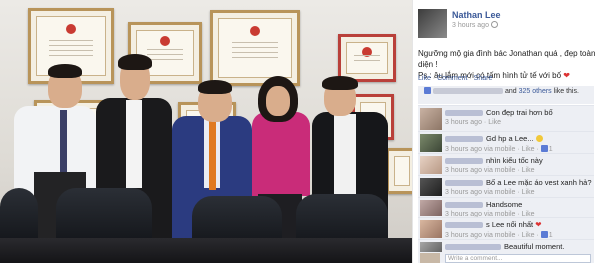  I want to click on conference-table, so click(206, 250).